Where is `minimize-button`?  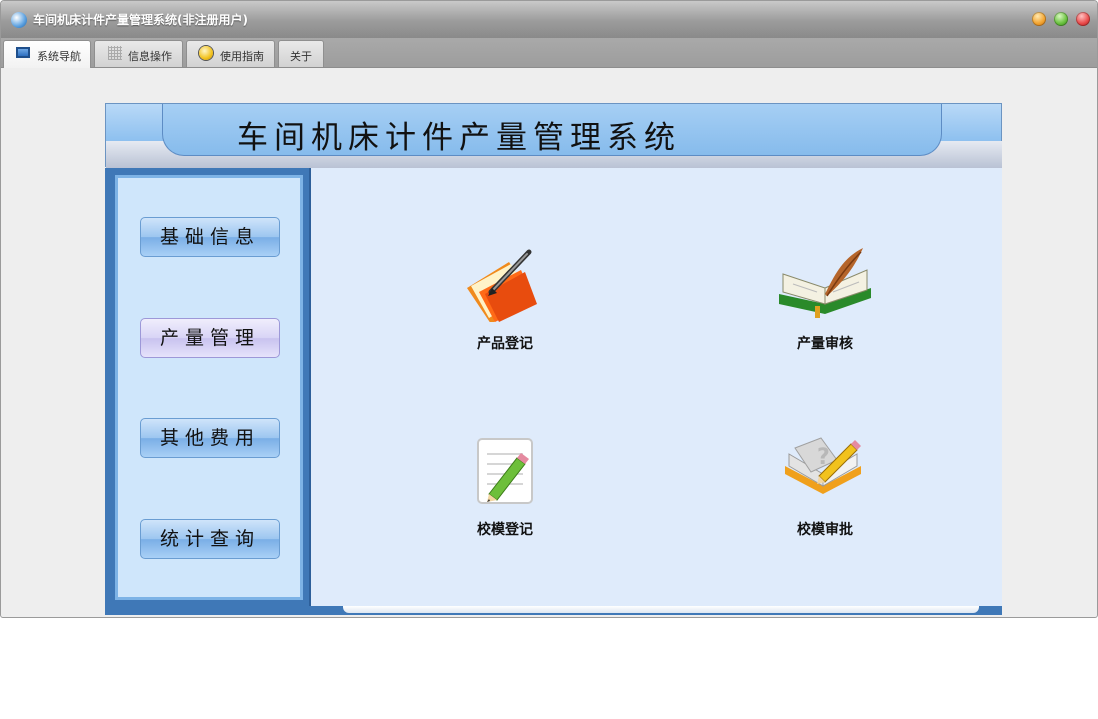
minimize-button is located at coordinates (1039, 19).